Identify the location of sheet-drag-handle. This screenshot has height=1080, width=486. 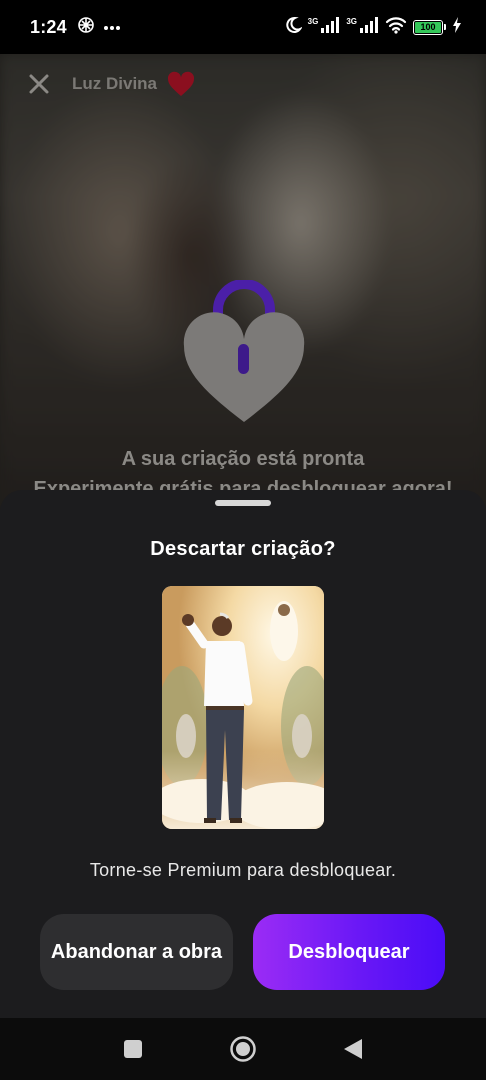
(243, 503).